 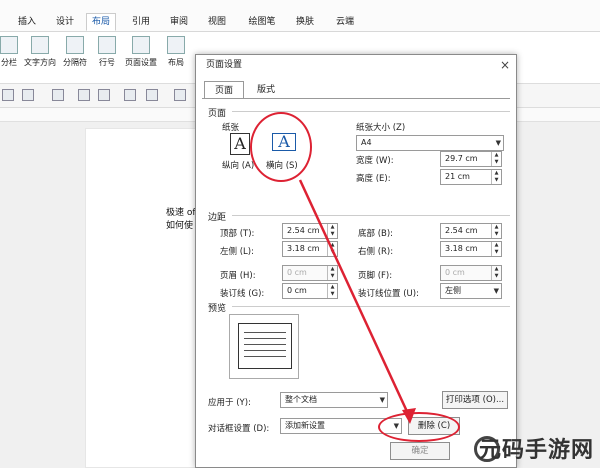 I want to click on section-margins-title: 边距, so click(x=217, y=218).